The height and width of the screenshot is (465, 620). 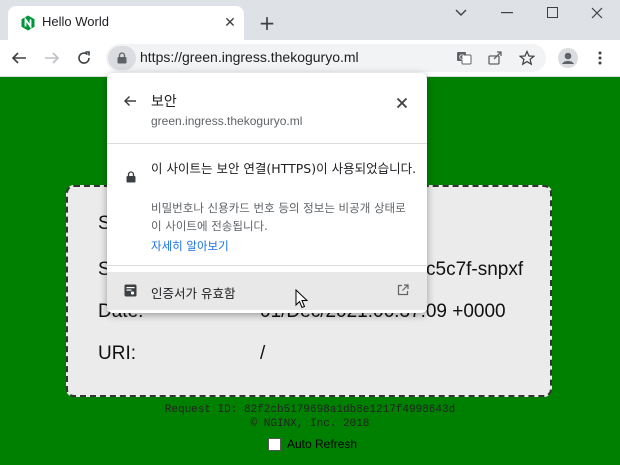 What do you see at coordinates (597, 13) in the screenshot?
I see `window-close-icon` at bounding box center [597, 13].